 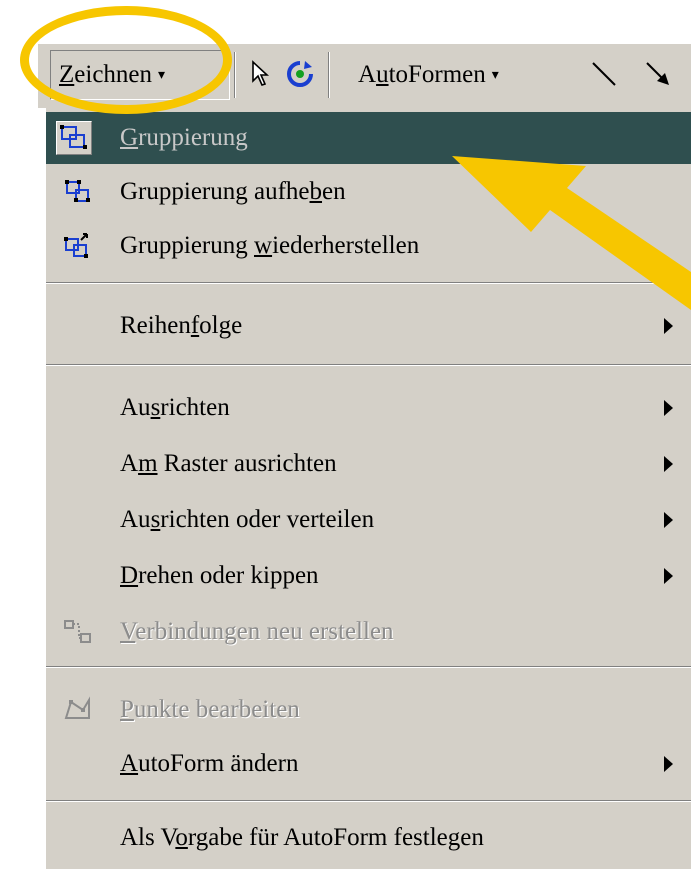 What do you see at coordinates (571, 233) in the screenshot?
I see `highlight-arrow-annotation` at bounding box center [571, 233].